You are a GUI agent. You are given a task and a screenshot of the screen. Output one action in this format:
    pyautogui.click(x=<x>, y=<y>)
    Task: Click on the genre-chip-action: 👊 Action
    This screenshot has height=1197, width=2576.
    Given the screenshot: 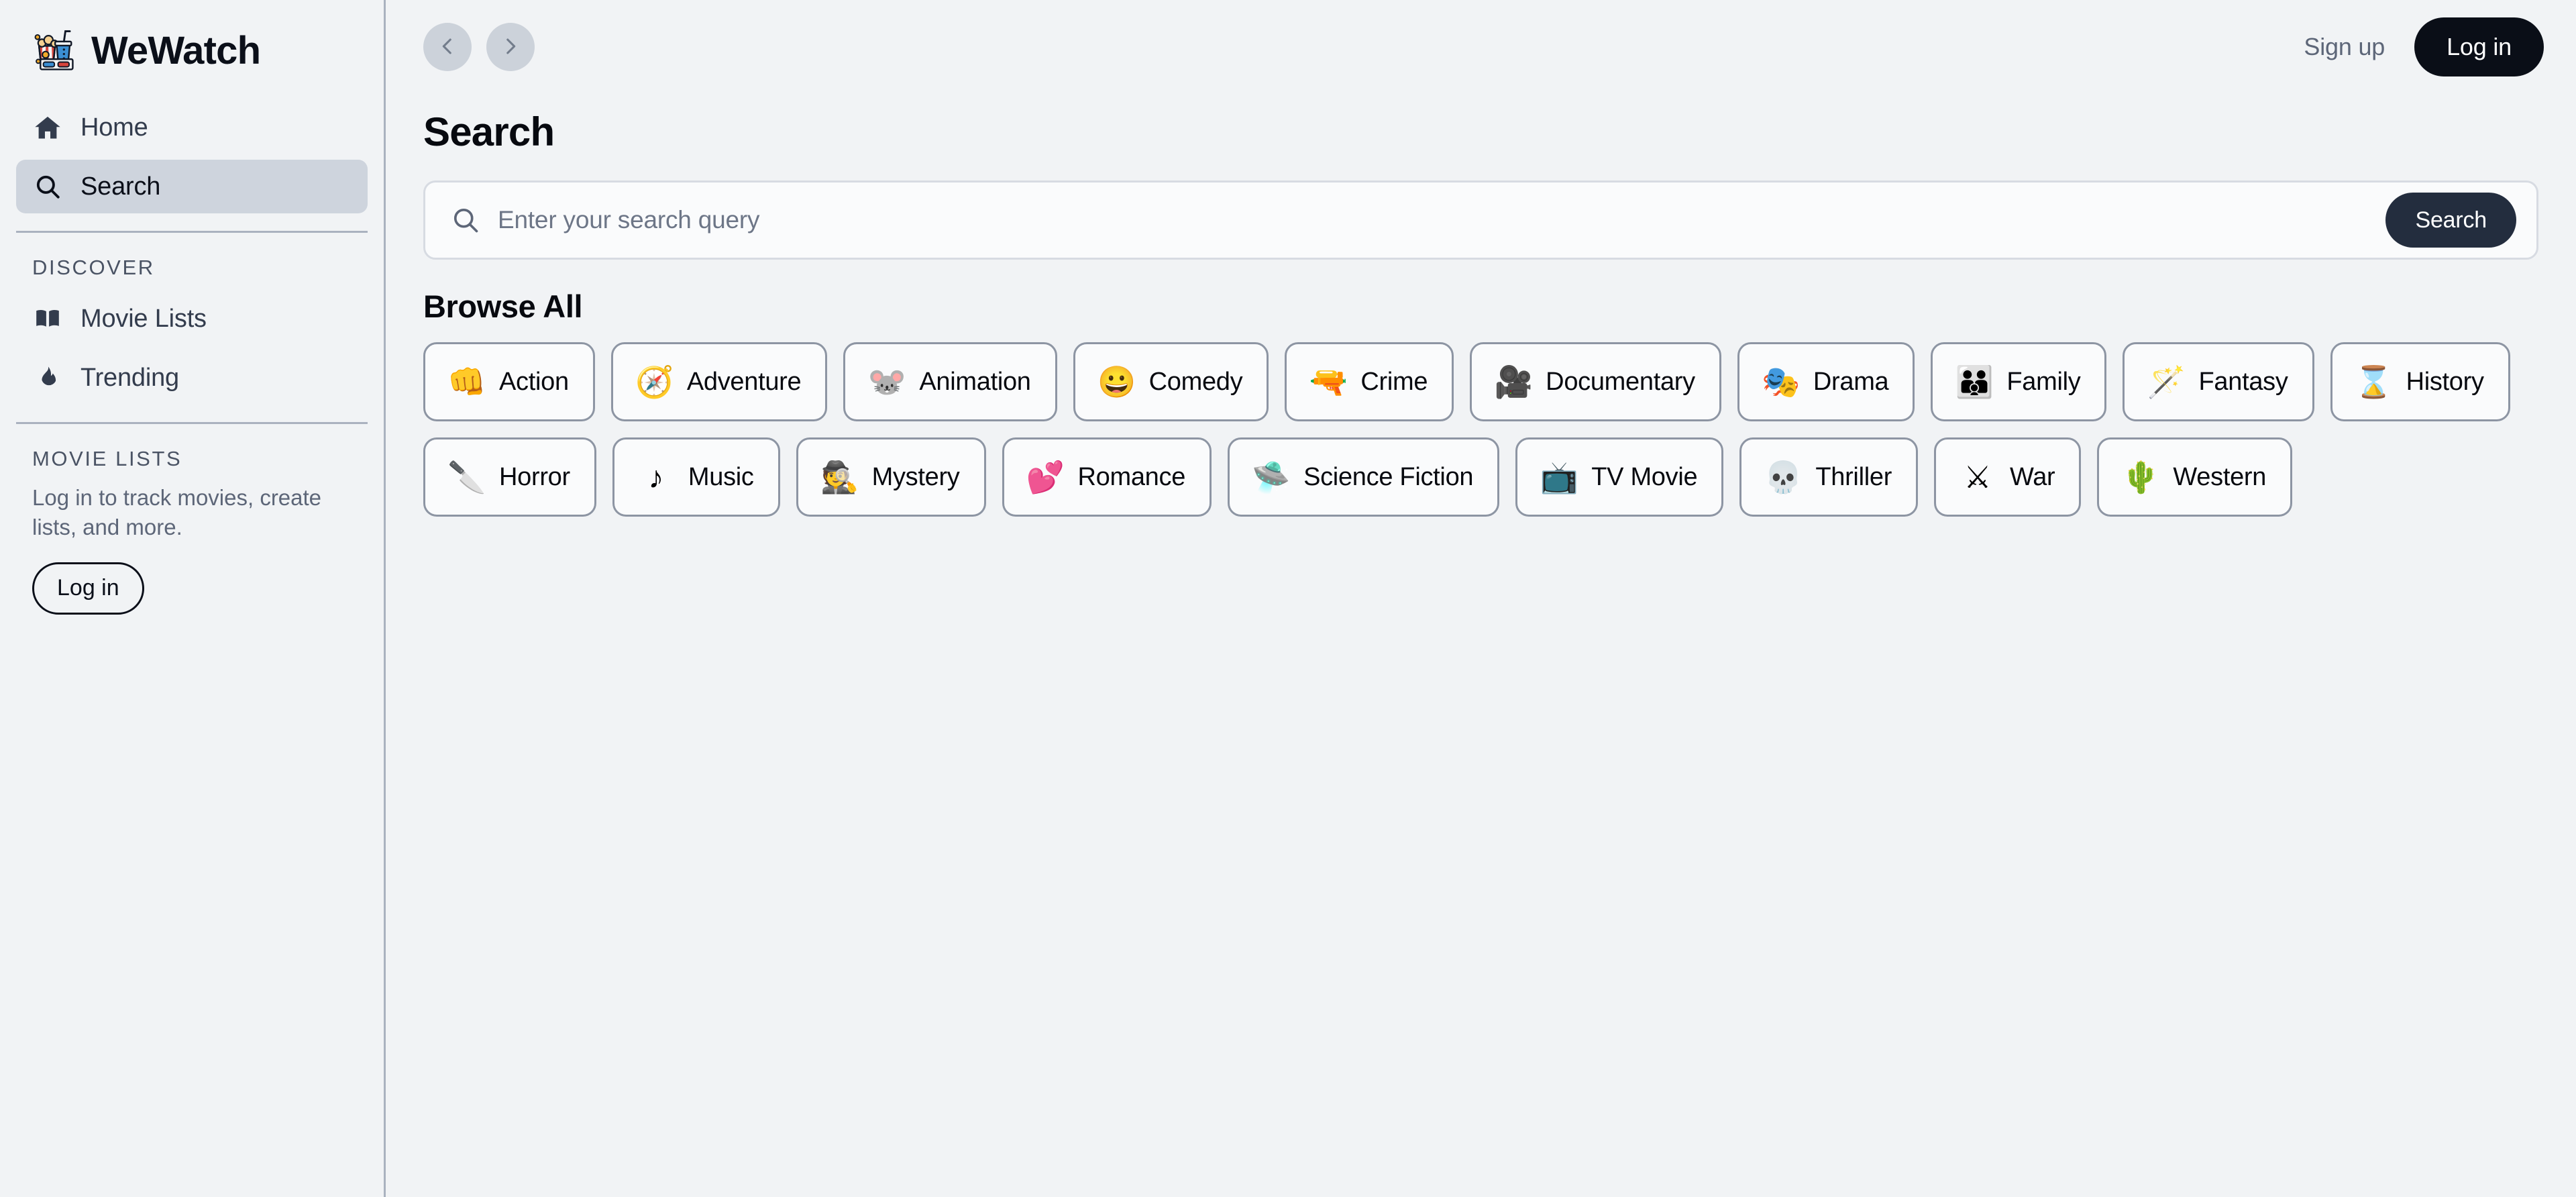 What is the action you would take?
    pyautogui.click(x=509, y=381)
    